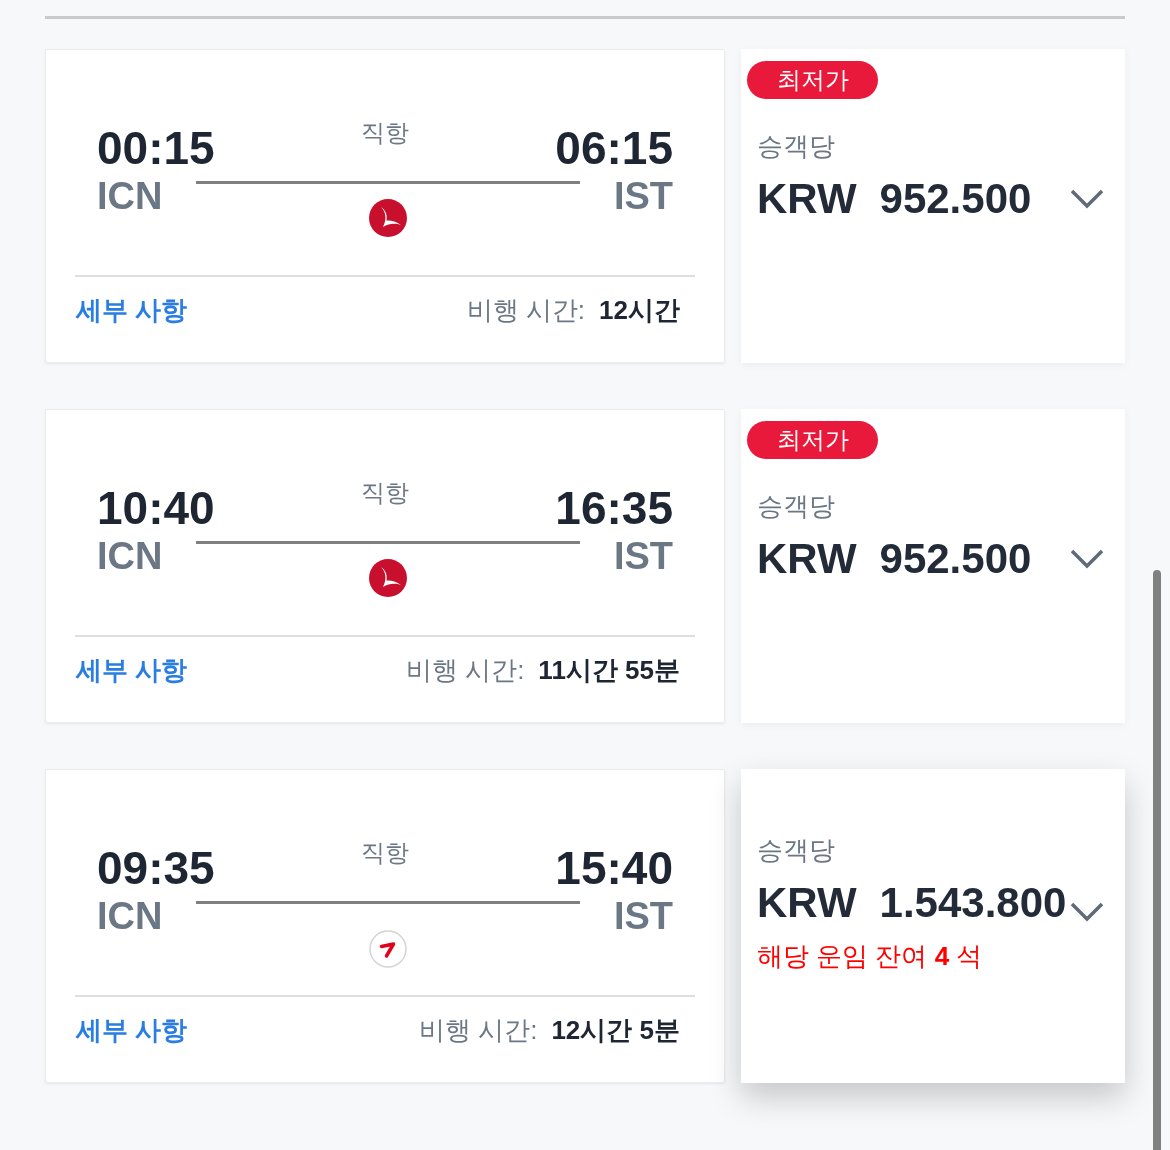 The image size is (1170, 1150). I want to click on duration-value: 12시간, so click(639, 310).